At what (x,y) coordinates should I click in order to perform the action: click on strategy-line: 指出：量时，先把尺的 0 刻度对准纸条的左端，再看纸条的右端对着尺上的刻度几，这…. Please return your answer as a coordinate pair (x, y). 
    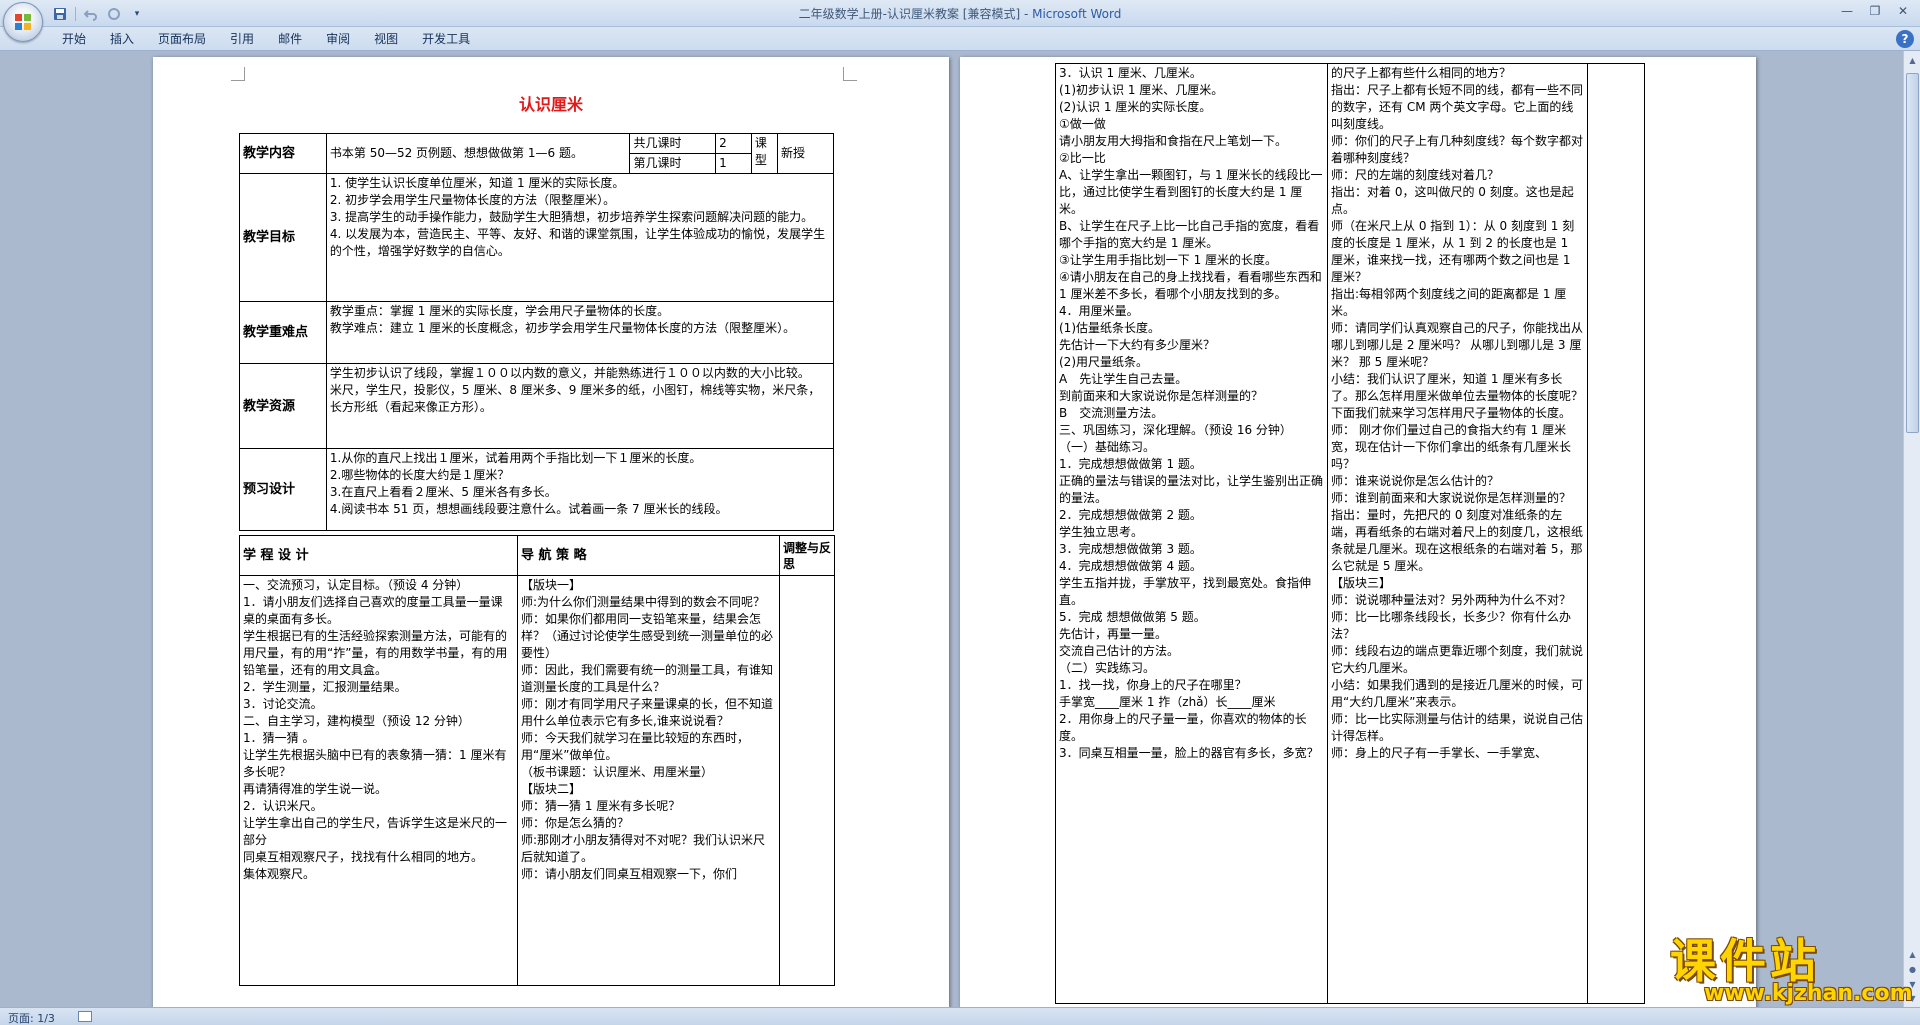
    Looking at the image, I should click on (1457, 540).